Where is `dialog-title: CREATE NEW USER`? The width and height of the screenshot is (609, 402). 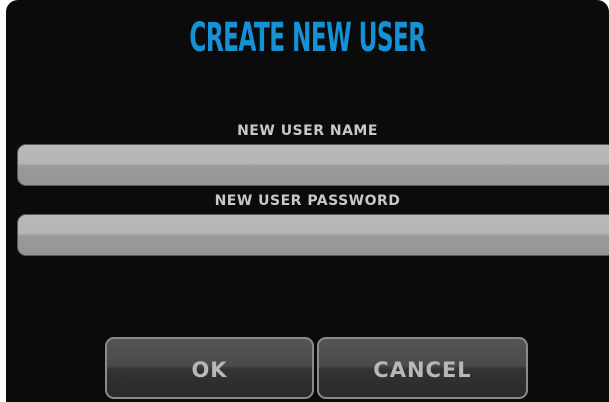 dialog-title: CREATE NEW USER is located at coordinates (307, 38).